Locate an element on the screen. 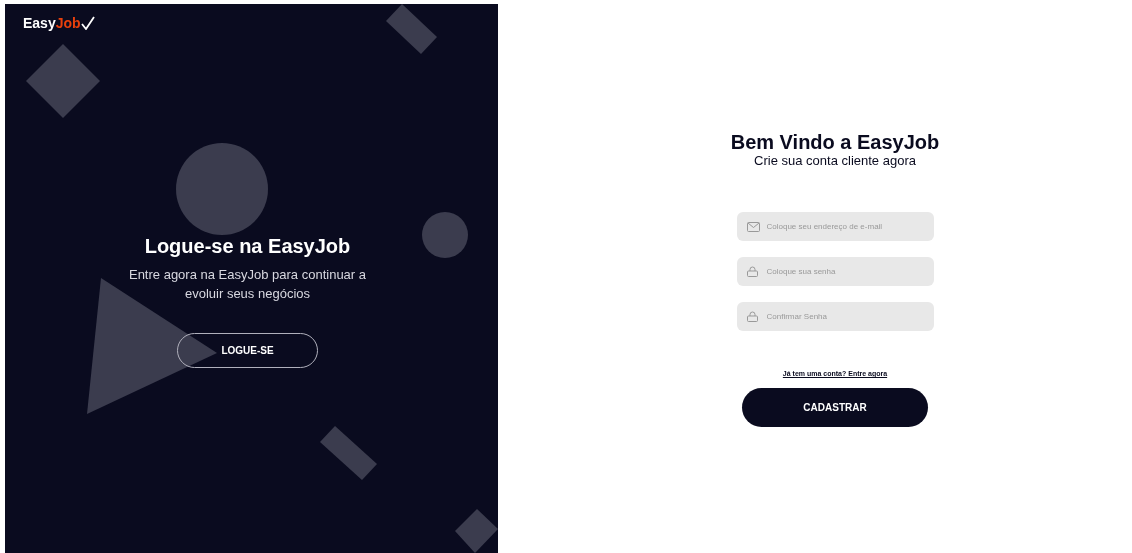 The image size is (1132, 553). form-subtitle: Crie sua conta cliente agora is located at coordinates (835, 160).